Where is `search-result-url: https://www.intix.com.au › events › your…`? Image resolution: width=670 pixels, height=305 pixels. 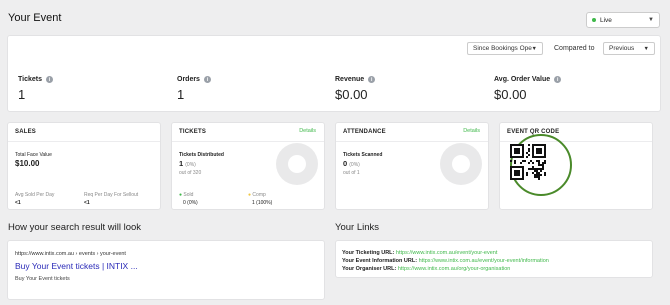
search-result-url: https://www.intix.com.au › events › your… is located at coordinates (70, 254).